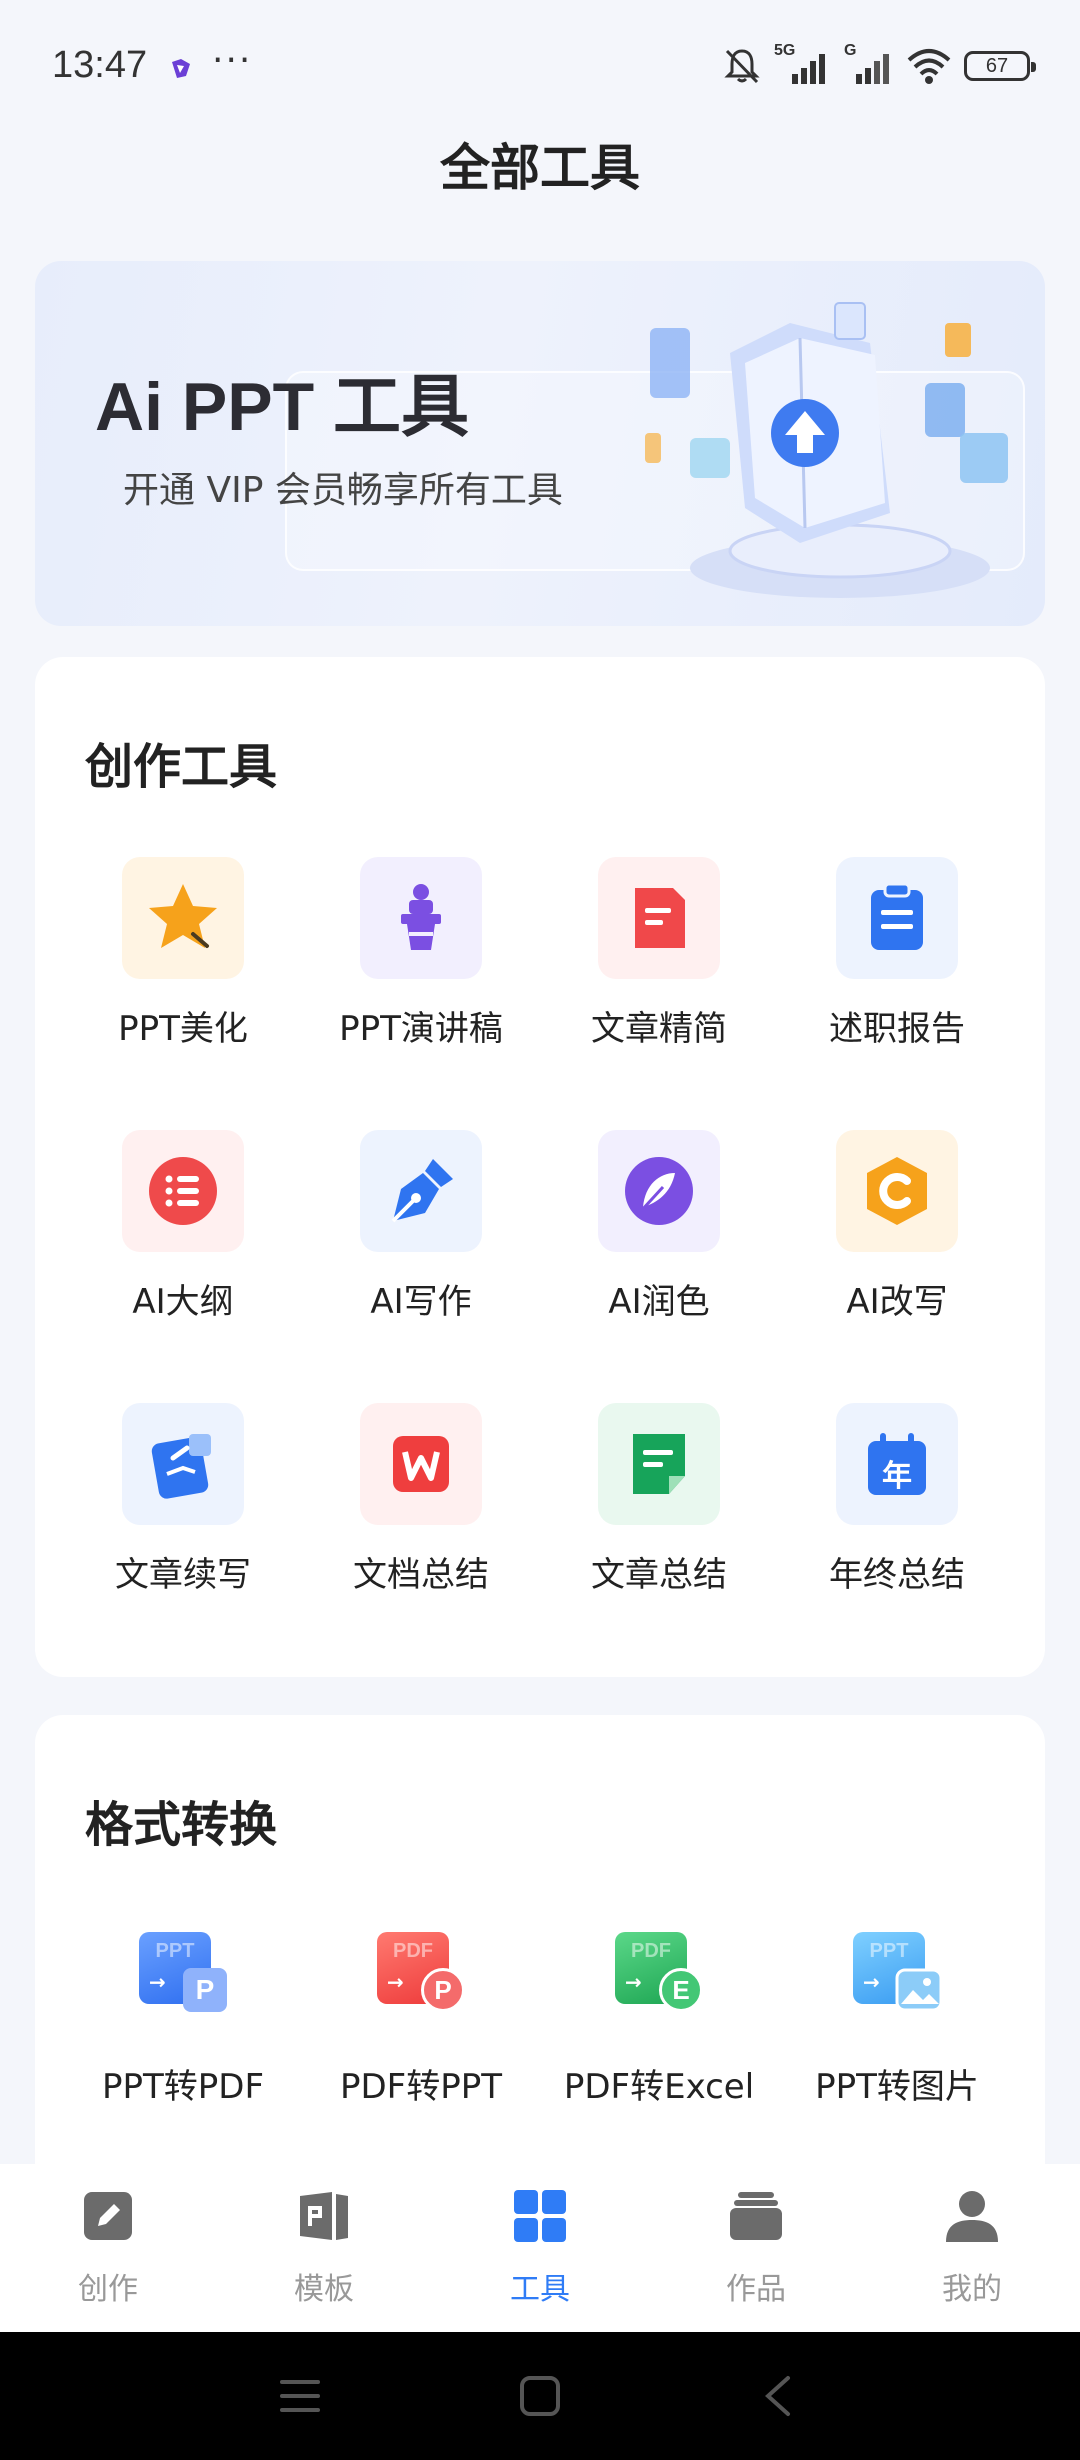 The image size is (1080, 2460). Describe the element at coordinates (897, 1029) in the screenshot. I see `tool-label: 述职报告` at that location.